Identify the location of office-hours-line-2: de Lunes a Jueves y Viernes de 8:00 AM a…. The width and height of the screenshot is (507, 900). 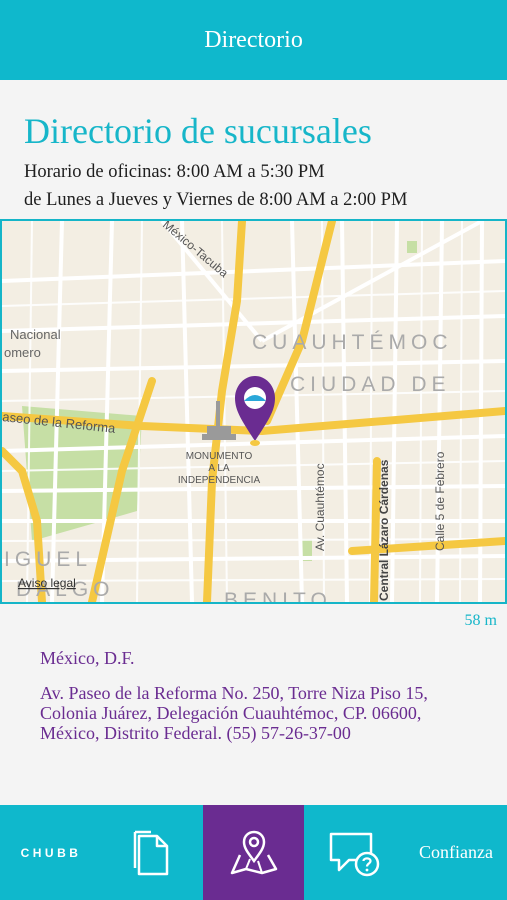
(216, 200).